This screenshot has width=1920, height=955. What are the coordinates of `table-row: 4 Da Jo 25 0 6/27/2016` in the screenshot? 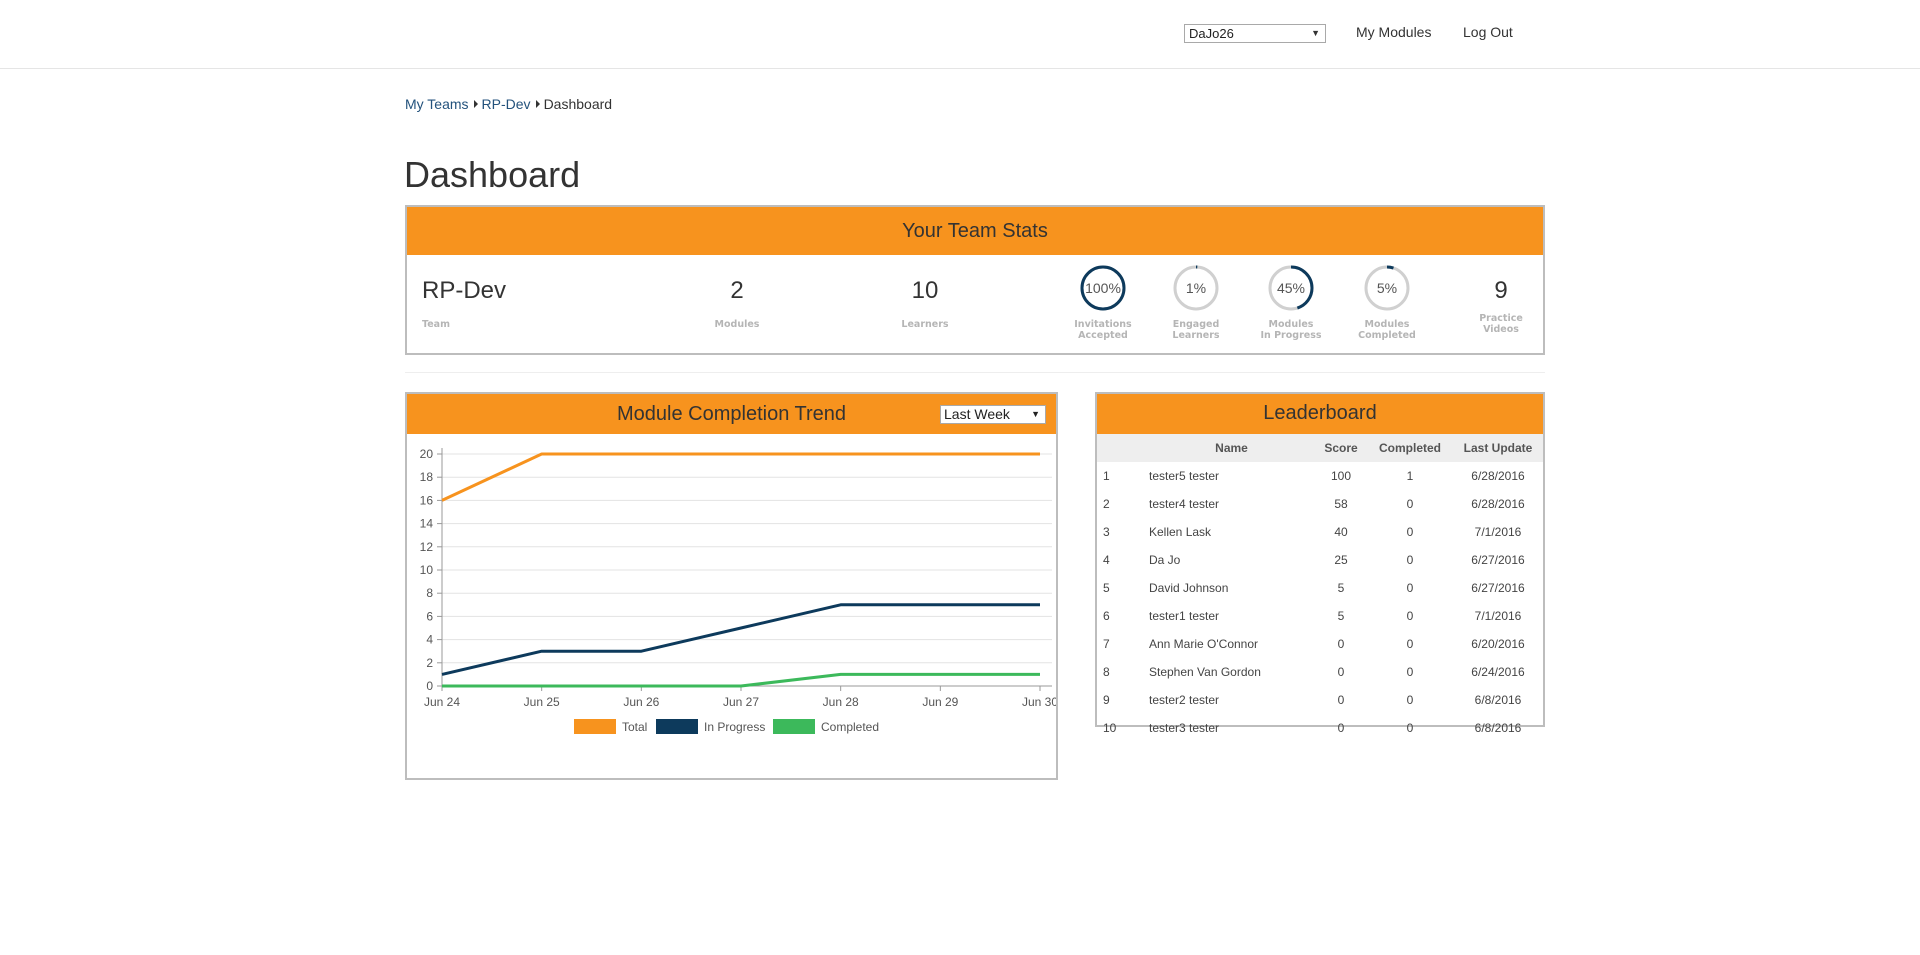 It's located at (1320, 560).